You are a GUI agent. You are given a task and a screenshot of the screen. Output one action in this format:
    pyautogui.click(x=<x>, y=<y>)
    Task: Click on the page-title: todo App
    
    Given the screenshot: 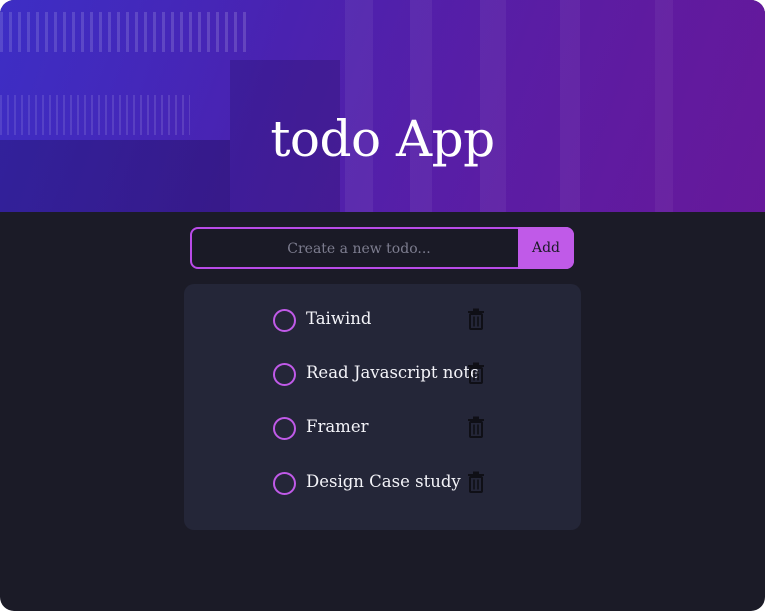 What is the action you would take?
    pyautogui.click(x=382, y=139)
    